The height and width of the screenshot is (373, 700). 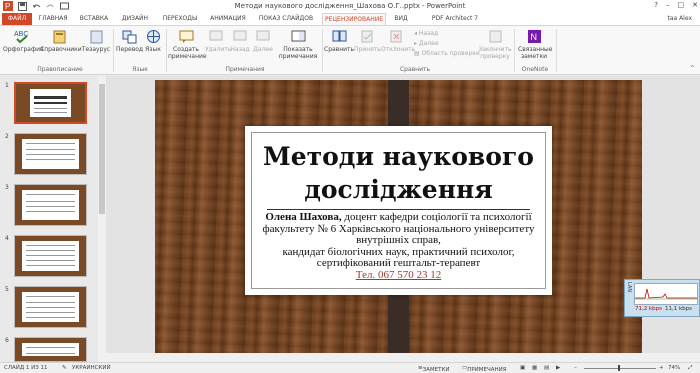 I want to click on linked-notes-button: N Связанные заметки, so click(x=535, y=44).